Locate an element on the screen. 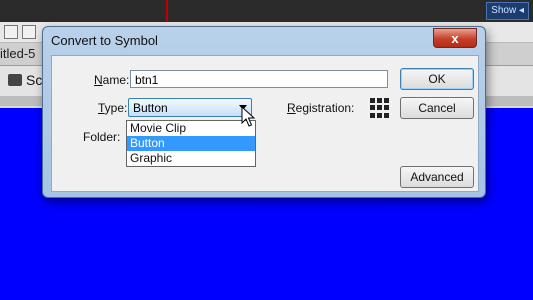 The height and width of the screenshot is (300, 533). show-button: Show ◂ is located at coordinates (507, 11).